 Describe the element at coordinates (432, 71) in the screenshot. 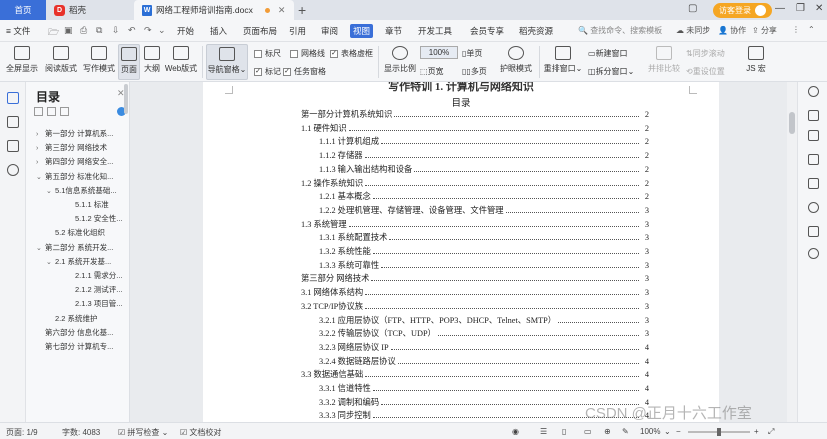

I see `page-width-button: ⬚ 页宽` at that location.